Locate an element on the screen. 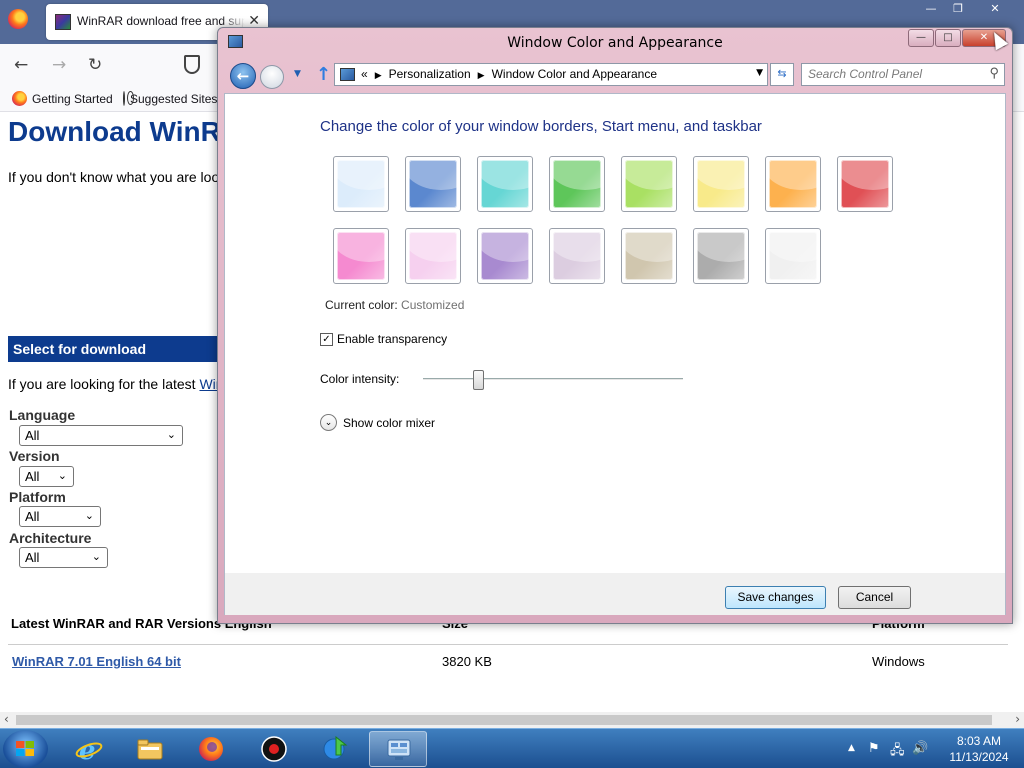 The width and height of the screenshot is (1024, 768). color-swatch-pumpkin is located at coordinates (793, 184).